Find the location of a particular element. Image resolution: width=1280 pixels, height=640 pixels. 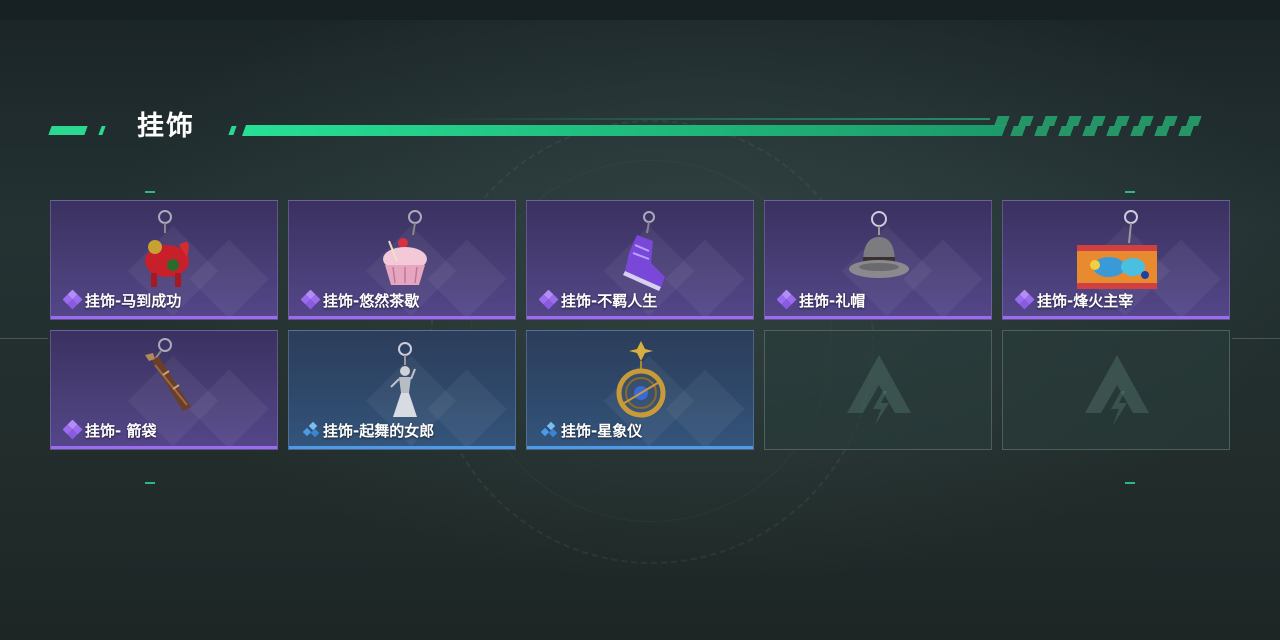

charm-label: 挂饰-不羁人生 is located at coordinates (609, 301).